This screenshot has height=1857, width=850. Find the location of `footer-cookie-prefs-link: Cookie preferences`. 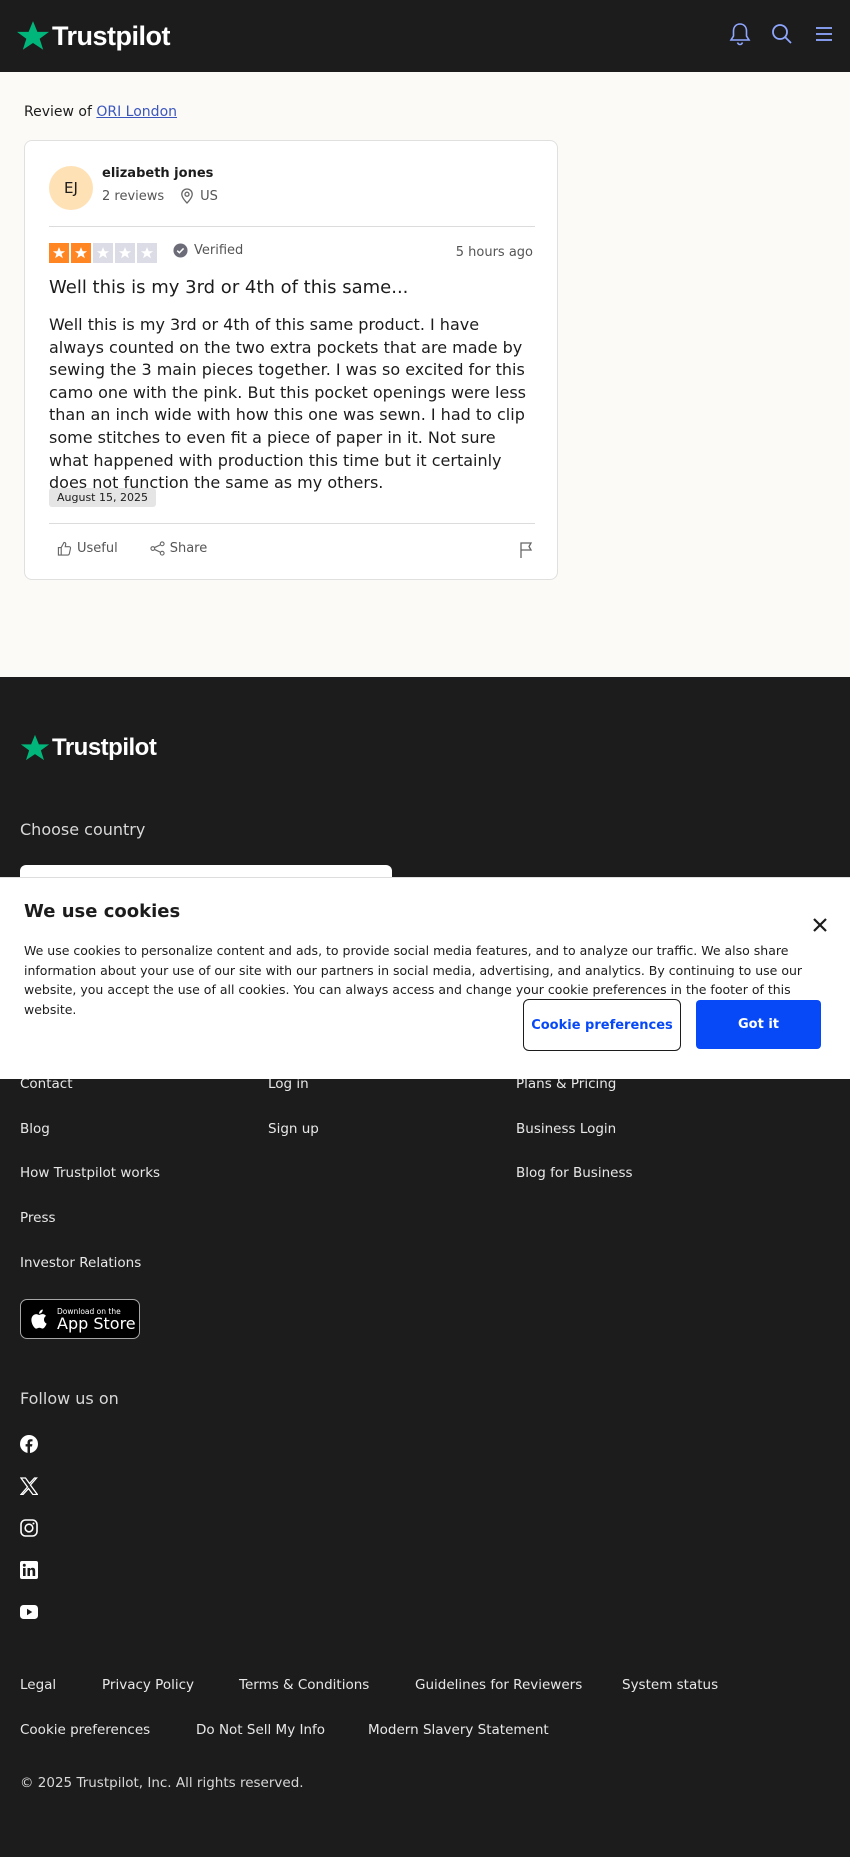

footer-cookie-prefs-link: Cookie preferences is located at coordinates (85, 1730).